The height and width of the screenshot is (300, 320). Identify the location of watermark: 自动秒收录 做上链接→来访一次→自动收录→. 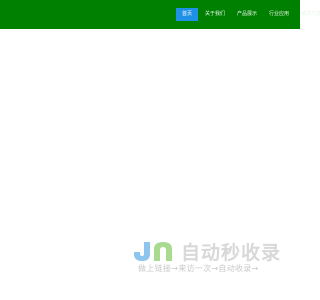
(206, 258).